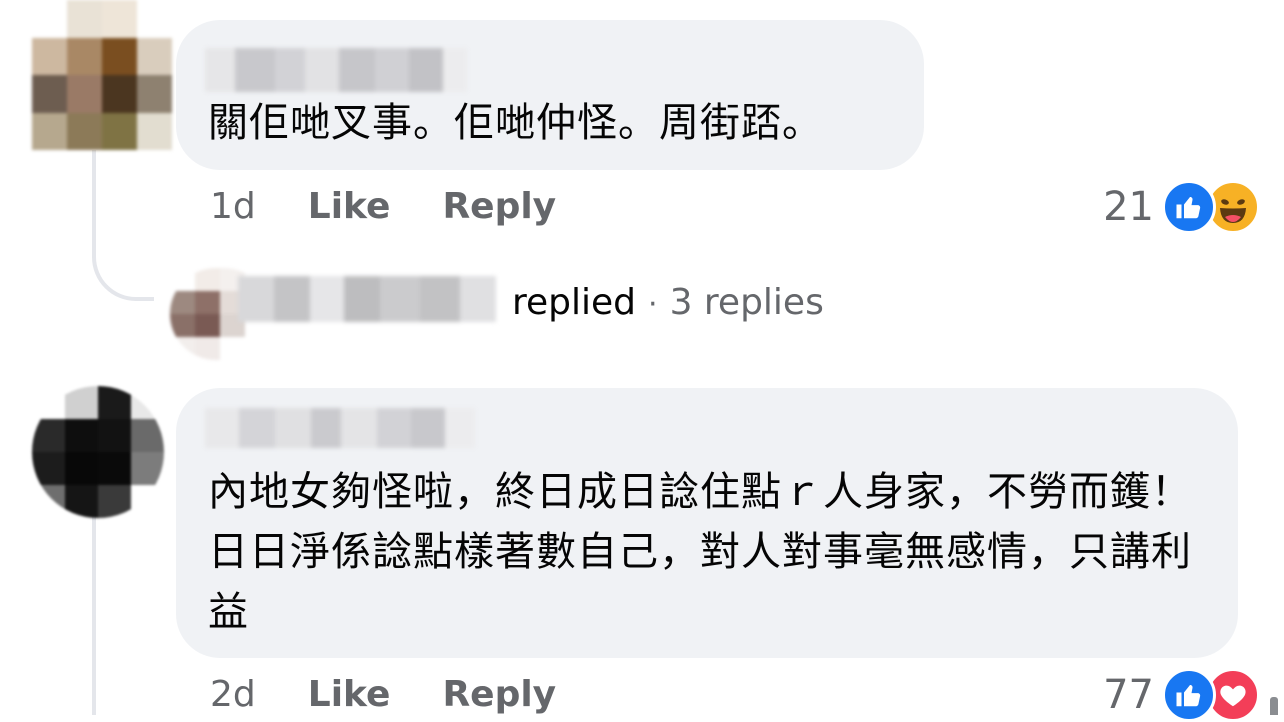 This screenshot has height=722, width=1284. I want to click on reaction-summary: 21, so click(1181, 207).